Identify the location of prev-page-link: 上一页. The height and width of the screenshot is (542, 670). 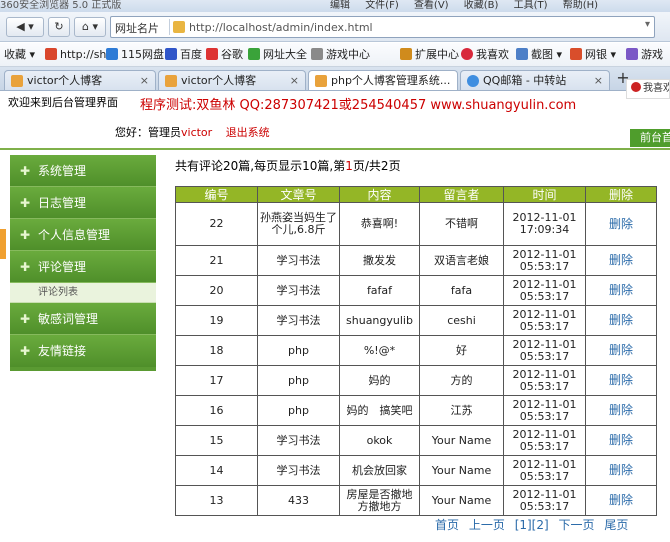
(487, 525).